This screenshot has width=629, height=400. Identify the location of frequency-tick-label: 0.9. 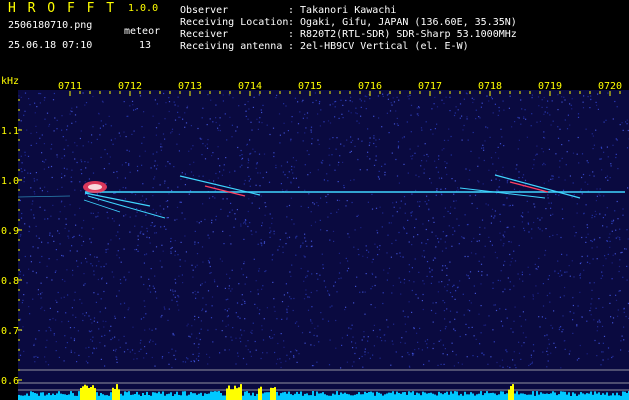
(10, 231).